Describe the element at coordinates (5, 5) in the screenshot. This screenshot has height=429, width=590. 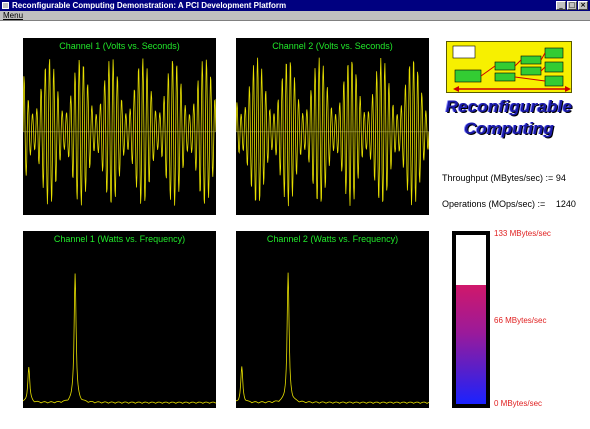
I see `app-icon` at that location.